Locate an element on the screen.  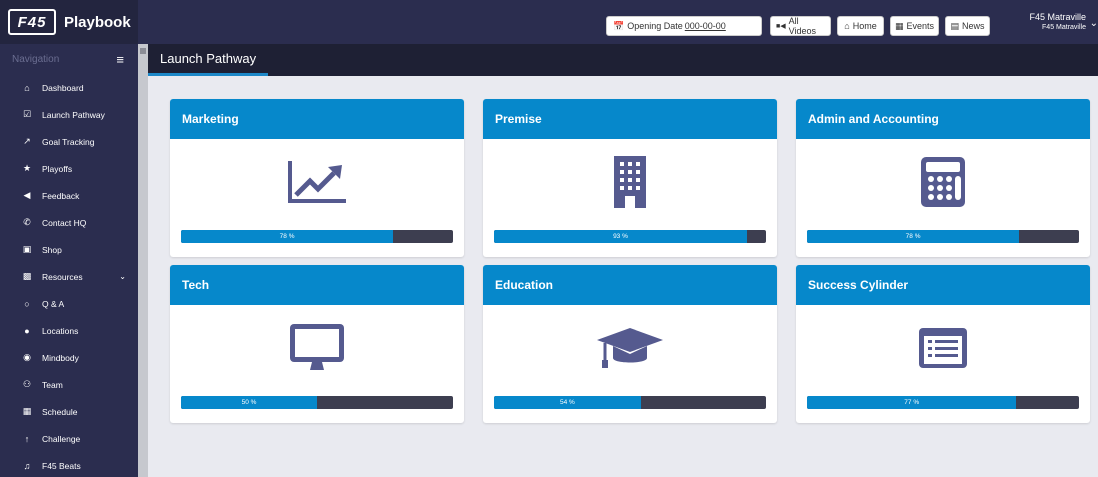
sidebar-item-contact-hq: ✆ Contact HQ is located at coordinates (69, 222).